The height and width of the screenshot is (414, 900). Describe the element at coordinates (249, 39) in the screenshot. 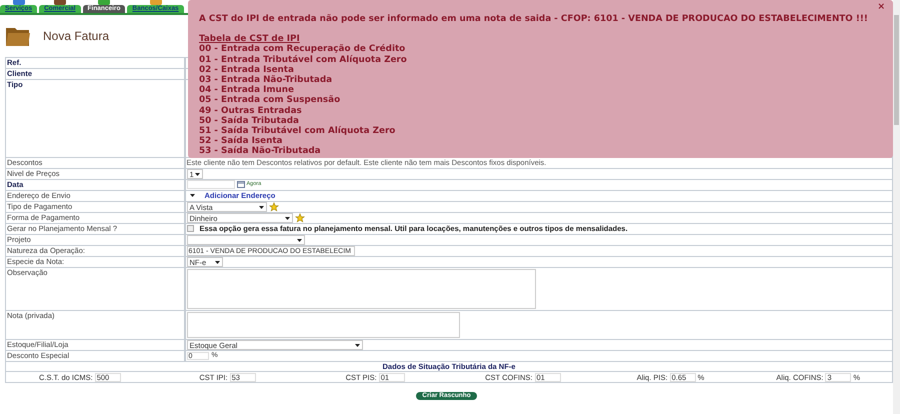

I see `table-heading: Tabela de CST de IPI` at that location.